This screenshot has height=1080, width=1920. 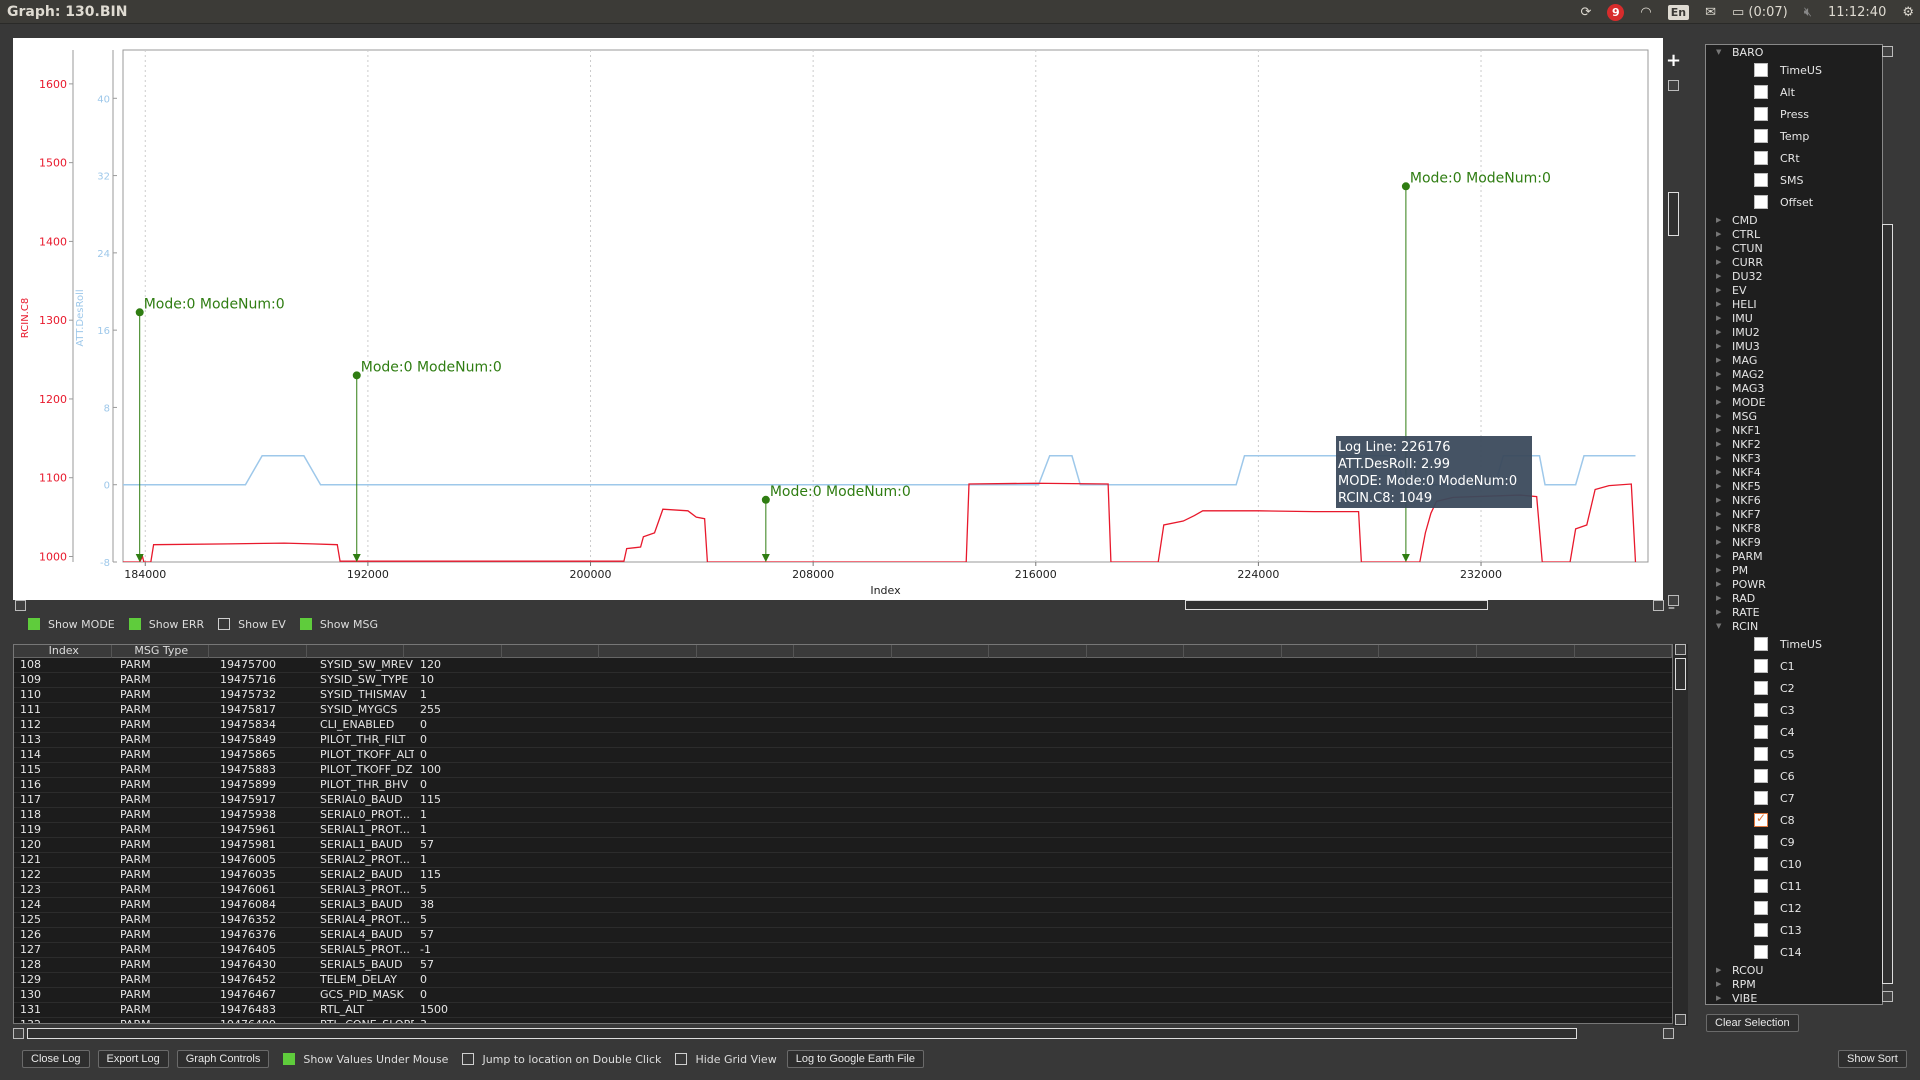 What do you see at coordinates (1857, 12) in the screenshot?
I see `clock: 11:12:40` at bounding box center [1857, 12].